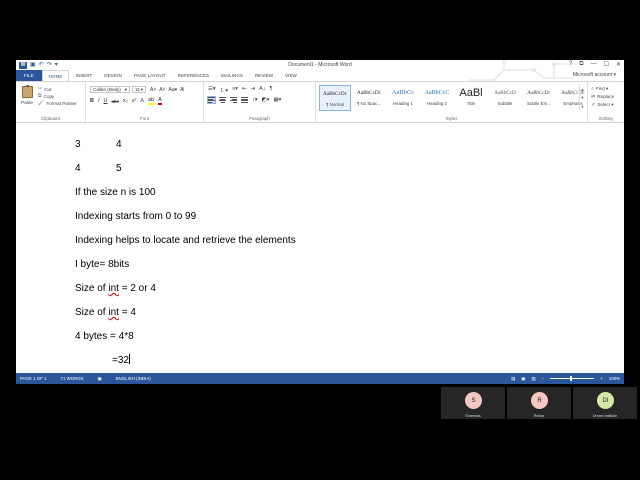  What do you see at coordinates (606, 64) in the screenshot?
I see `maximize-button: ☐` at bounding box center [606, 64].